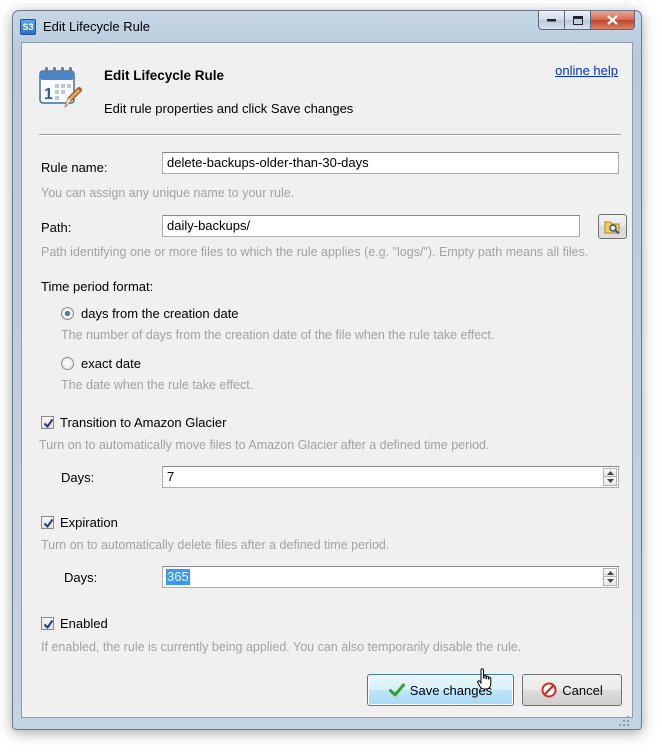 The image size is (662, 752). What do you see at coordinates (390, 163) in the screenshot?
I see `rule-name-input: delete-backups-older-than-30-days` at bounding box center [390, 163].